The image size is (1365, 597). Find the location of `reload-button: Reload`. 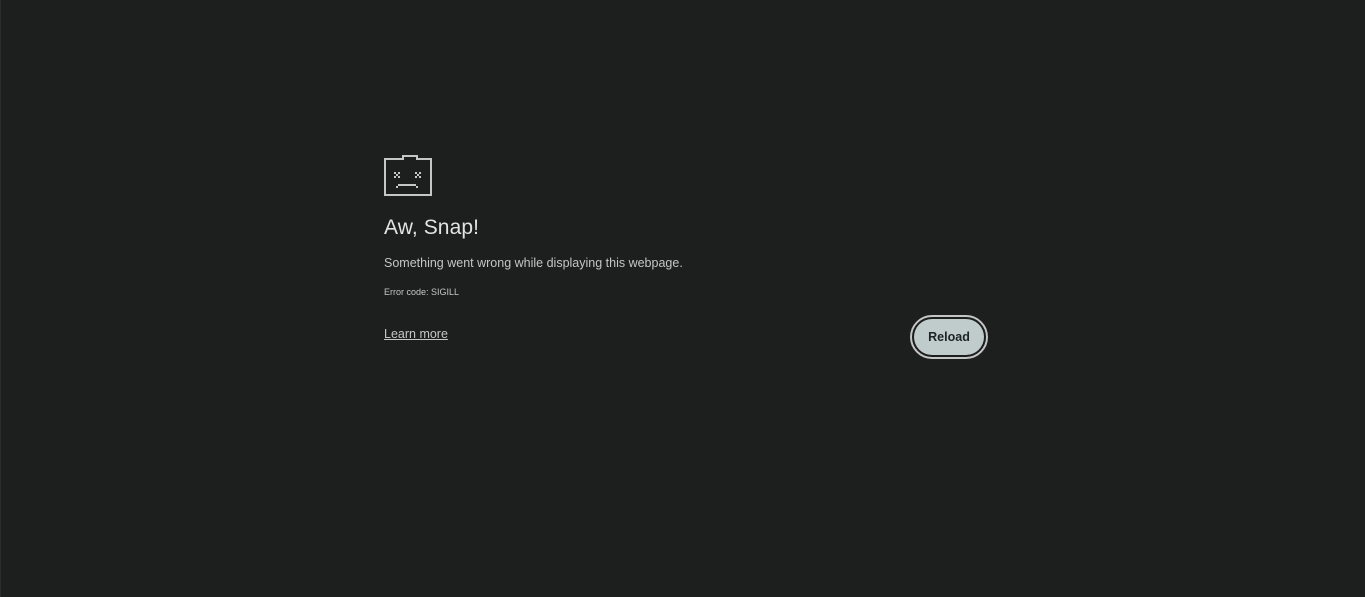

reload-button: Reload is located at coordinates (949, 337).